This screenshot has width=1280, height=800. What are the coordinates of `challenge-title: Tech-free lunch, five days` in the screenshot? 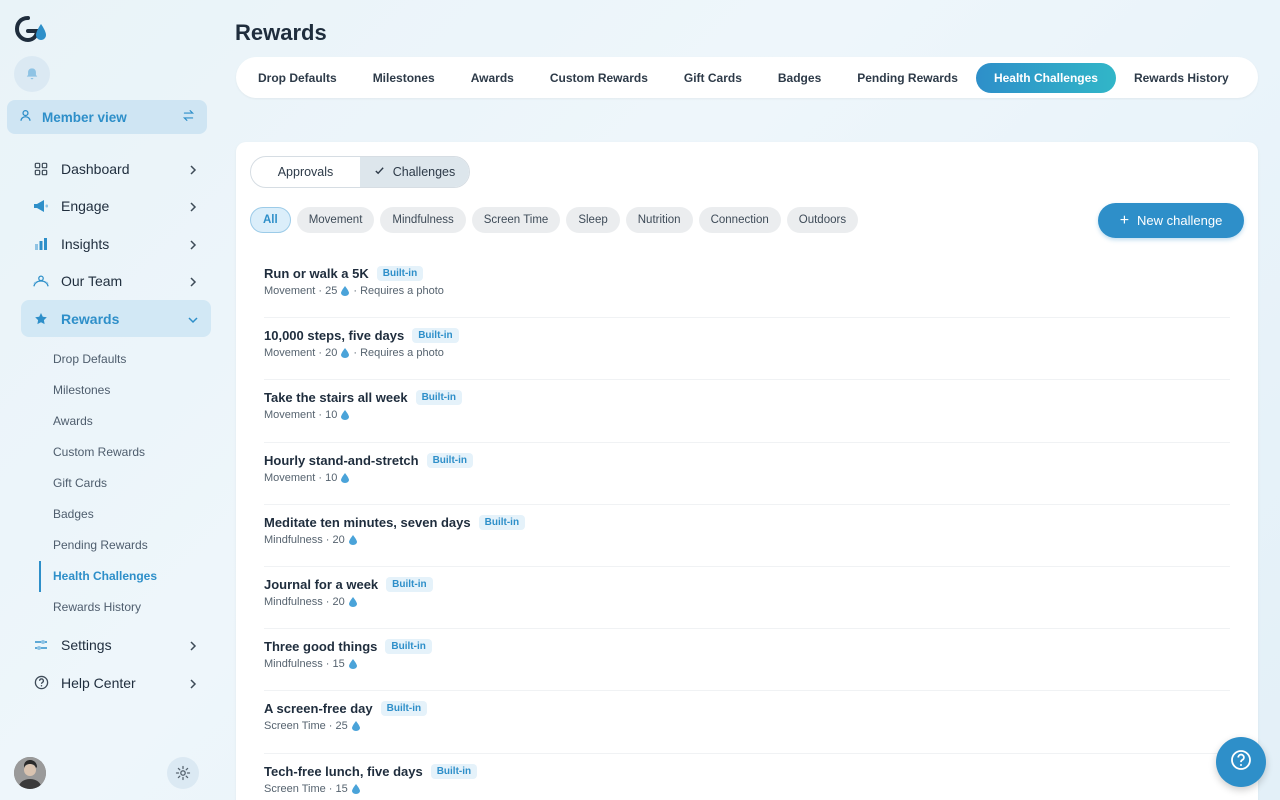 It's located at (343, 771).